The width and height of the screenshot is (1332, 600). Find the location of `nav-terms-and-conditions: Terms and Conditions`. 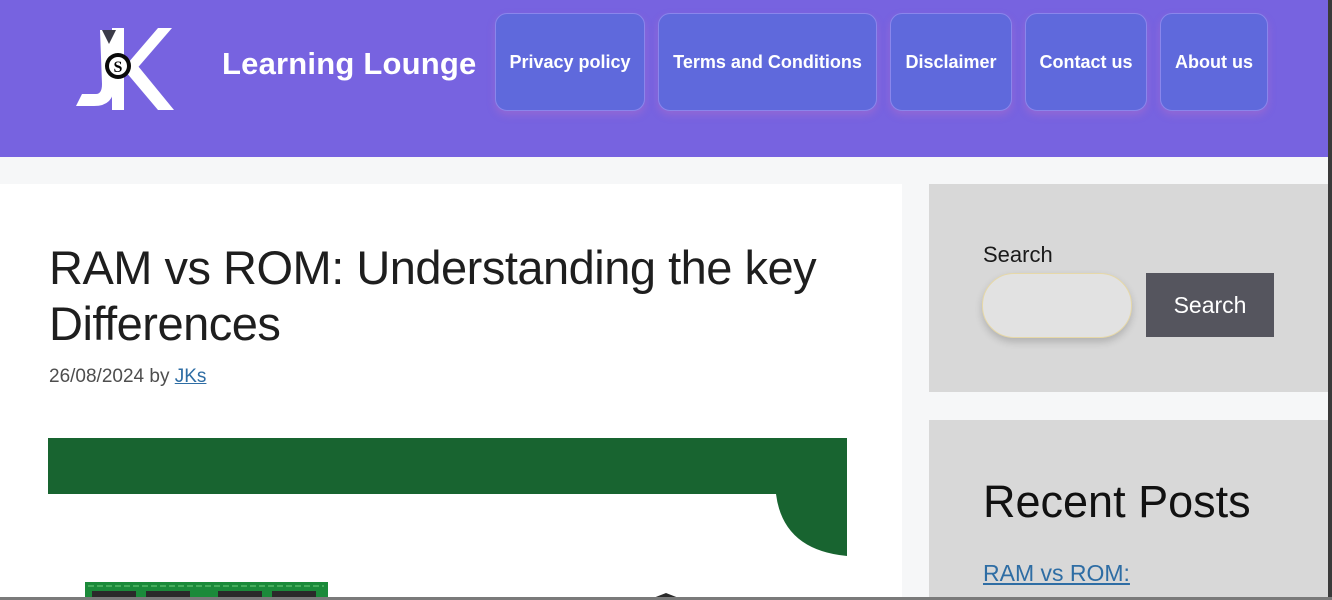

nav-terms-and-conditions: Terms and Conditions is located at coordinates (767, 62).